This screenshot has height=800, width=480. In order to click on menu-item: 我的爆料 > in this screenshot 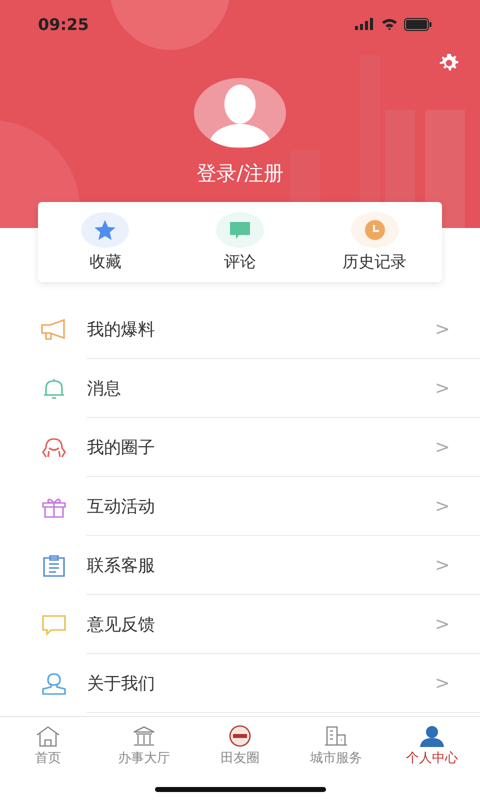, I will do `click(240, 329)`.